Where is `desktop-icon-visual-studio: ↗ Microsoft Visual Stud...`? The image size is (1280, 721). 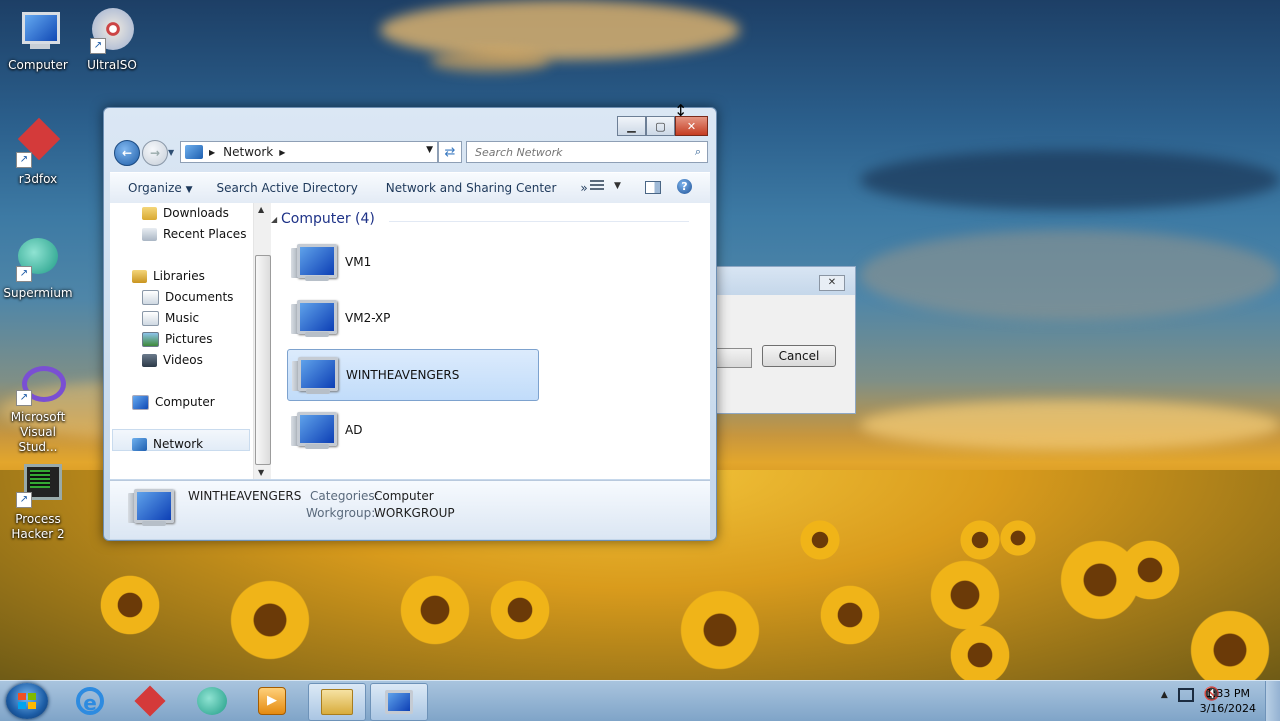
desktop-icon-visual-studio: ↗ Microsoft Visual Stud... is located at coordinates (38, 407).